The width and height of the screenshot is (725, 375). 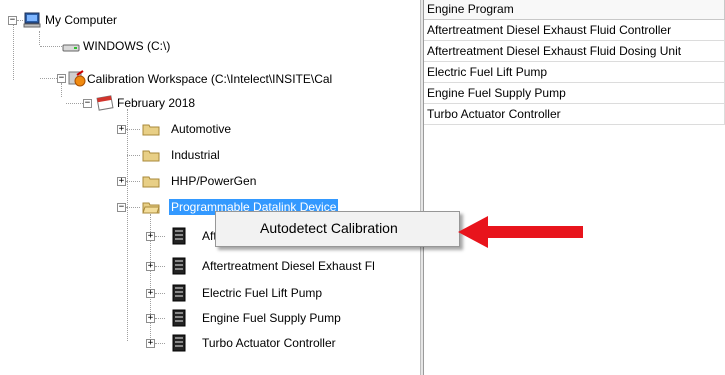 I want to click on tree-item-automotive: Automotive, so click(x=201, y=129).